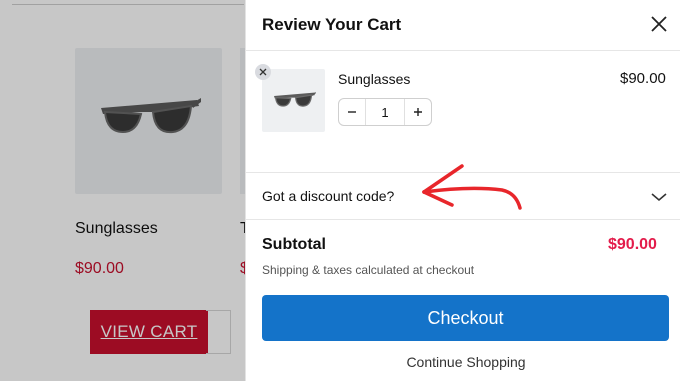 This screenshot has width=680, height=381. What do you see at coordinates (632, 244) in the screenshot?
I see `subtotal-value: $90.00` at bounding box center [632, 244].